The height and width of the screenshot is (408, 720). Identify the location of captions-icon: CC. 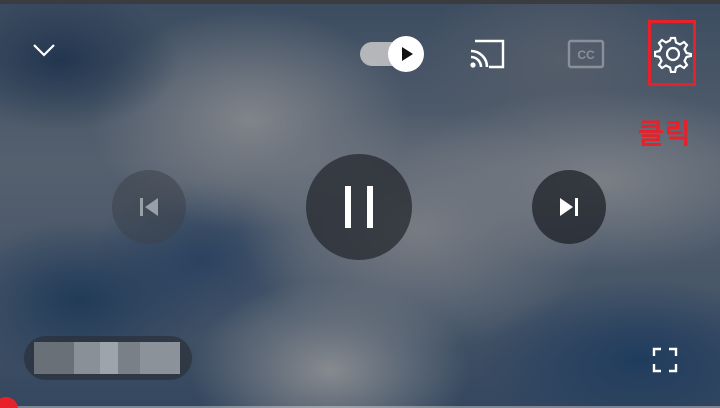
(586, 54).